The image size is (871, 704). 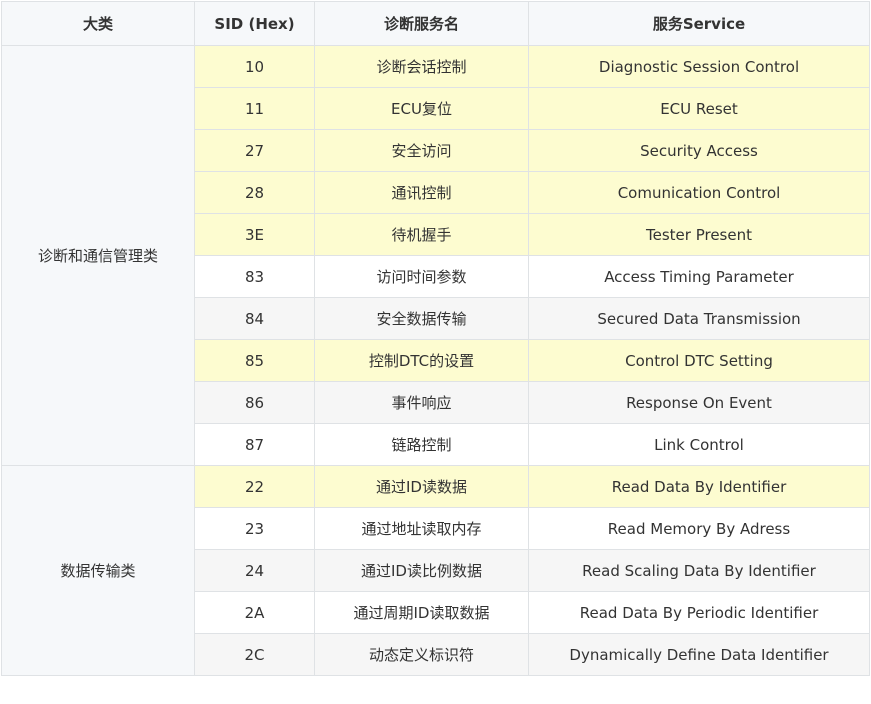 What do you see at coordinates (421, 108) in the screenshot?
I see `service-name-cn-cell: ECU复位` at bounding box center [421, 108].